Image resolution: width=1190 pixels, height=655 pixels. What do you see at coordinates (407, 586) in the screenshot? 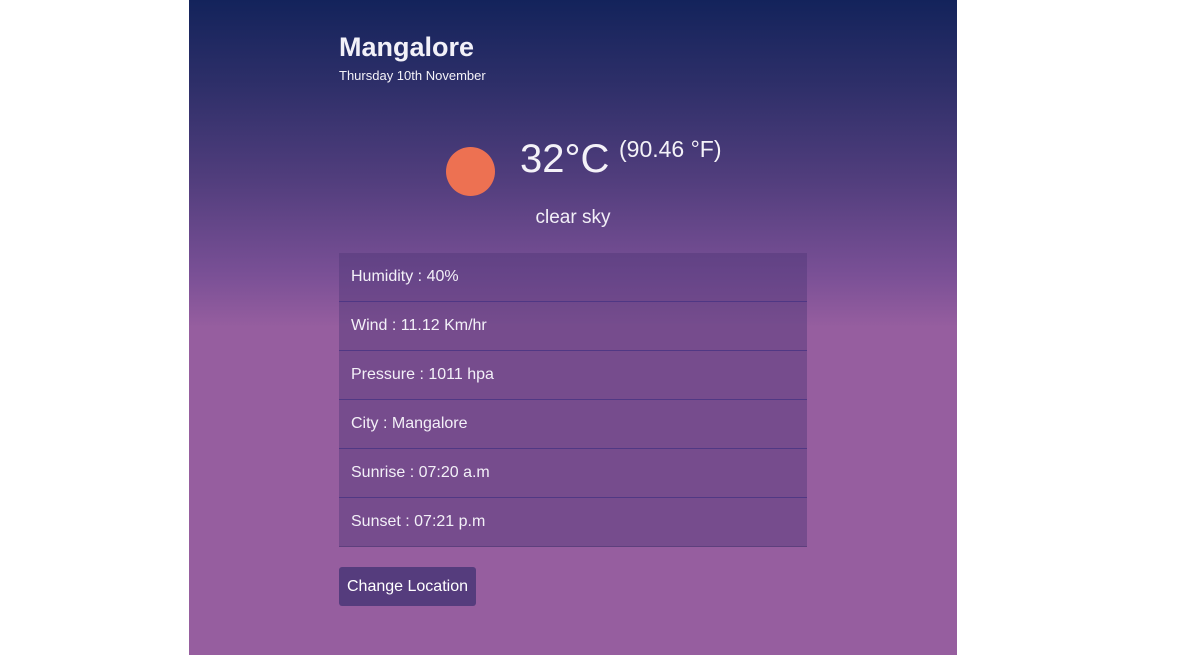
I see `change-location-button: Change Location` at bounding box center [407, 586].